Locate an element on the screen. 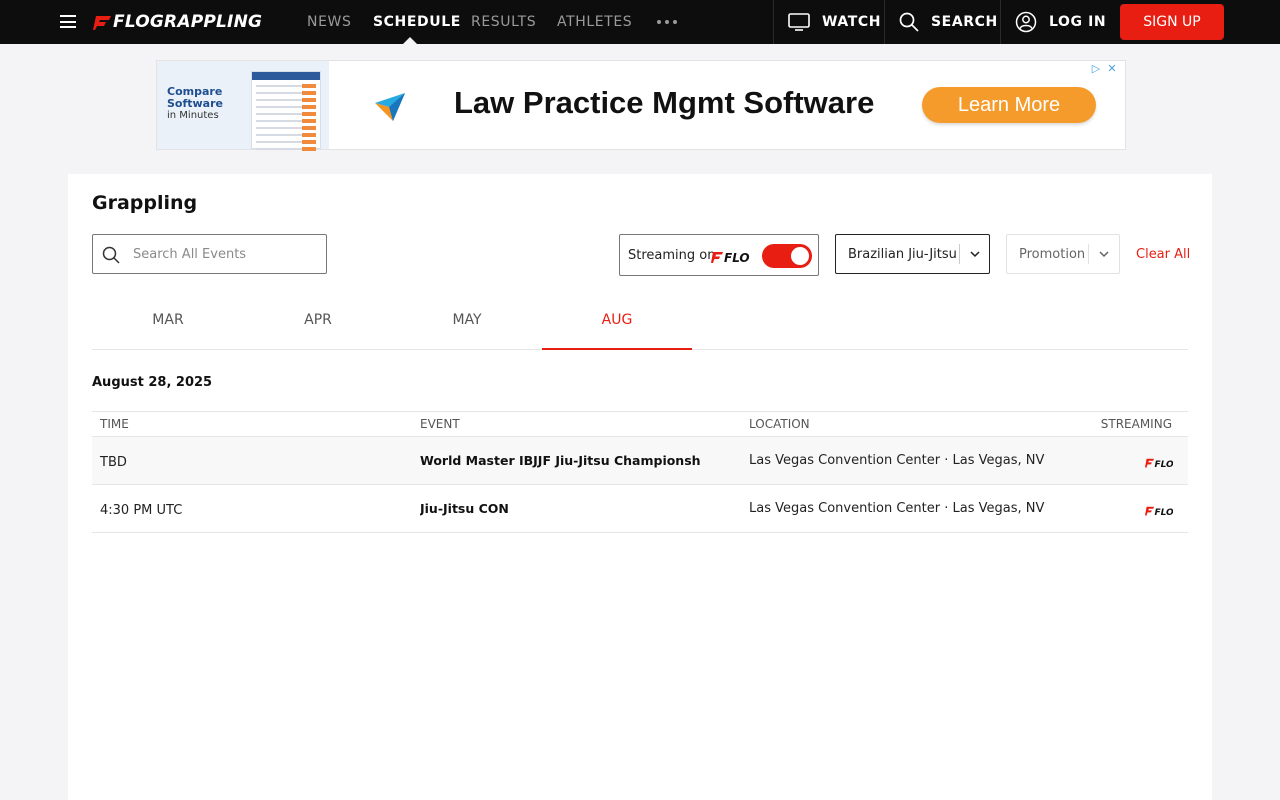  ad-close-icon: ✕ is located at coordinates (1112, 69).